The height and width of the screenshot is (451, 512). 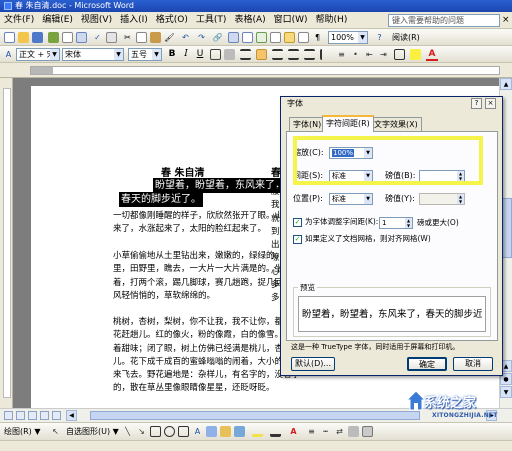 What do you see at coordinates (247, 37) in the screenshot?
I see `insert-table-icon` at bounding box center [247, 37].